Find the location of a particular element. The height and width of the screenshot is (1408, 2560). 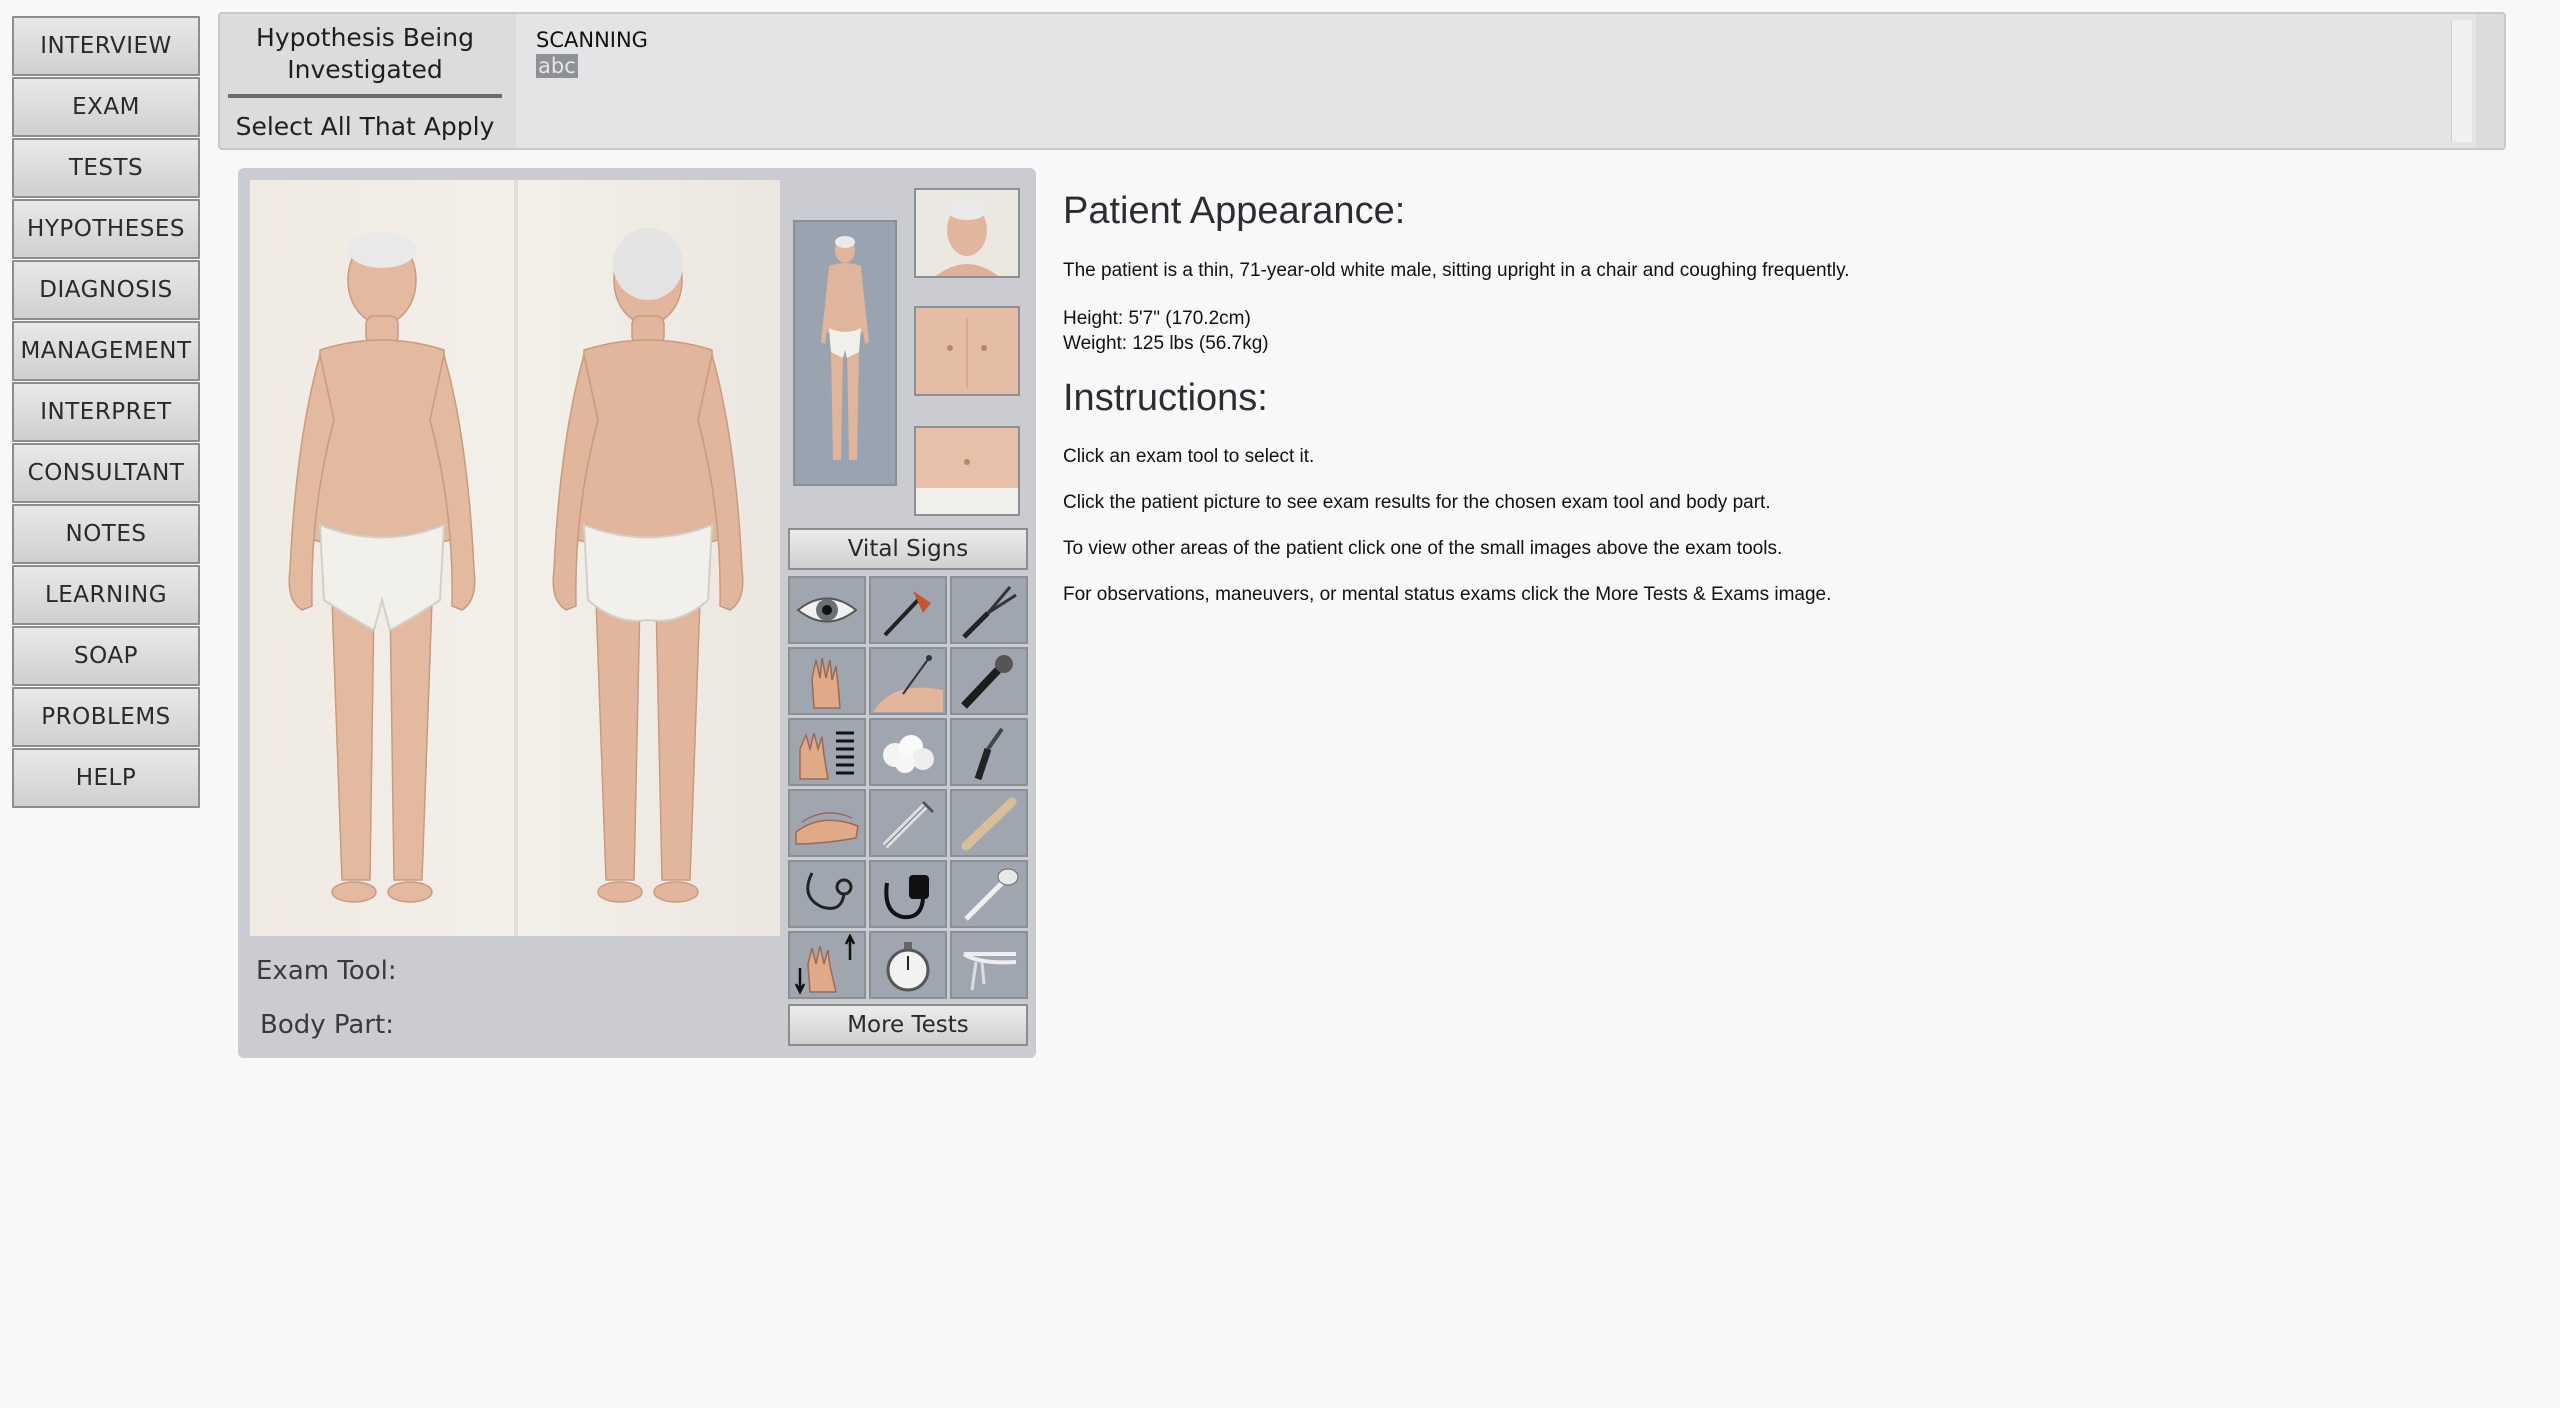

exam-tool-eye is located at coordinates (827, 610).